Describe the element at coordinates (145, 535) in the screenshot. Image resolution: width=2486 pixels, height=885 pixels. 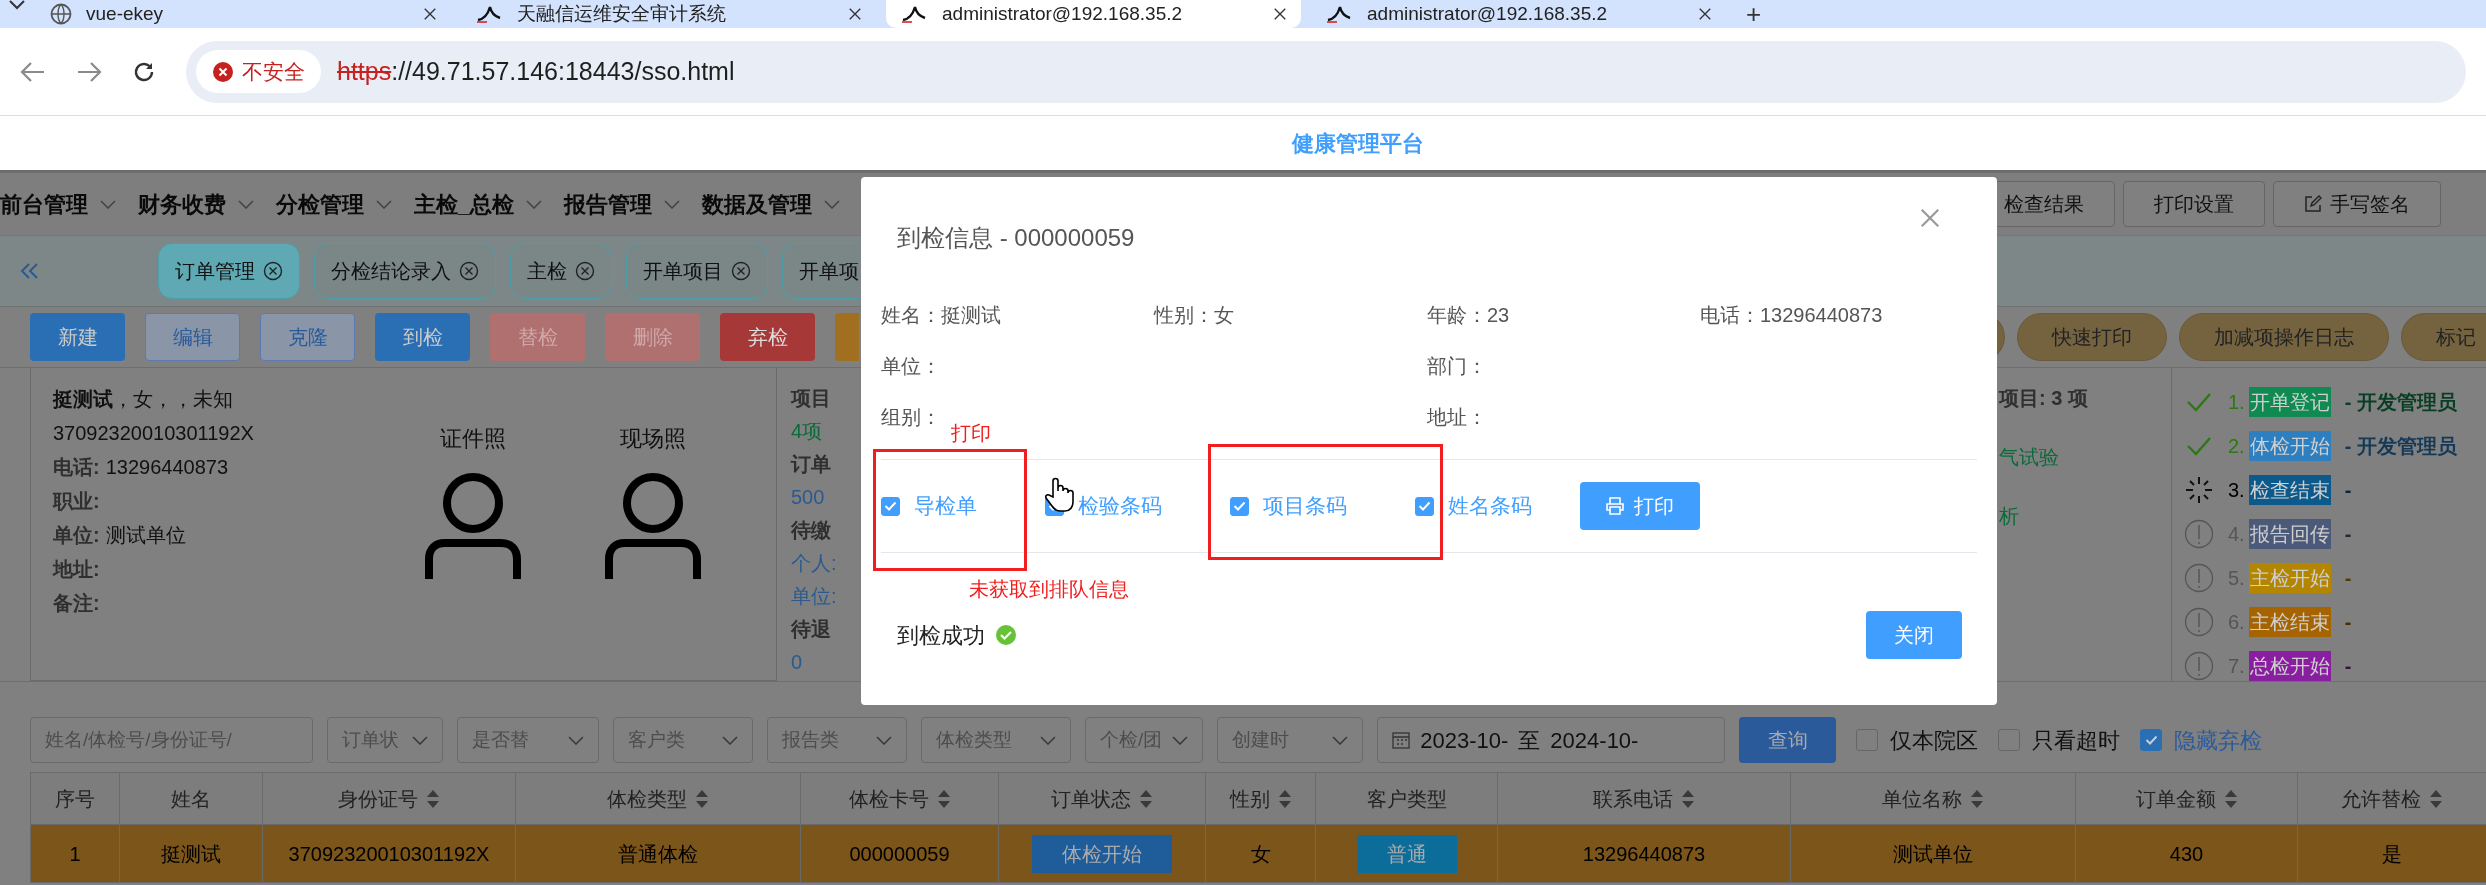
I see `field-value: 测试单位` at that location.